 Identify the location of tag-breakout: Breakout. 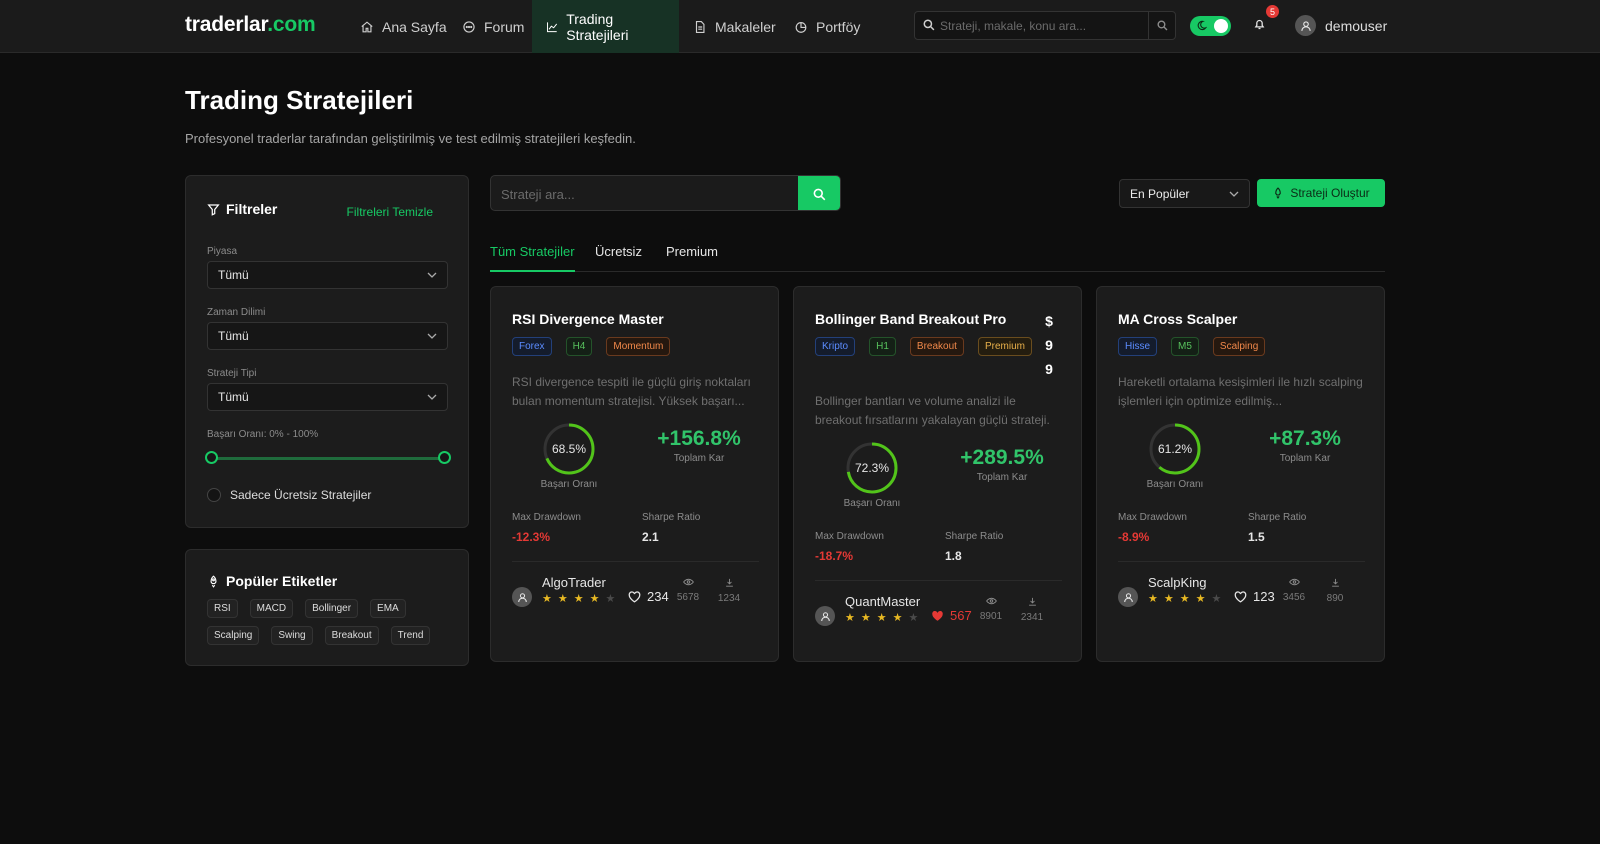
(351, 635).